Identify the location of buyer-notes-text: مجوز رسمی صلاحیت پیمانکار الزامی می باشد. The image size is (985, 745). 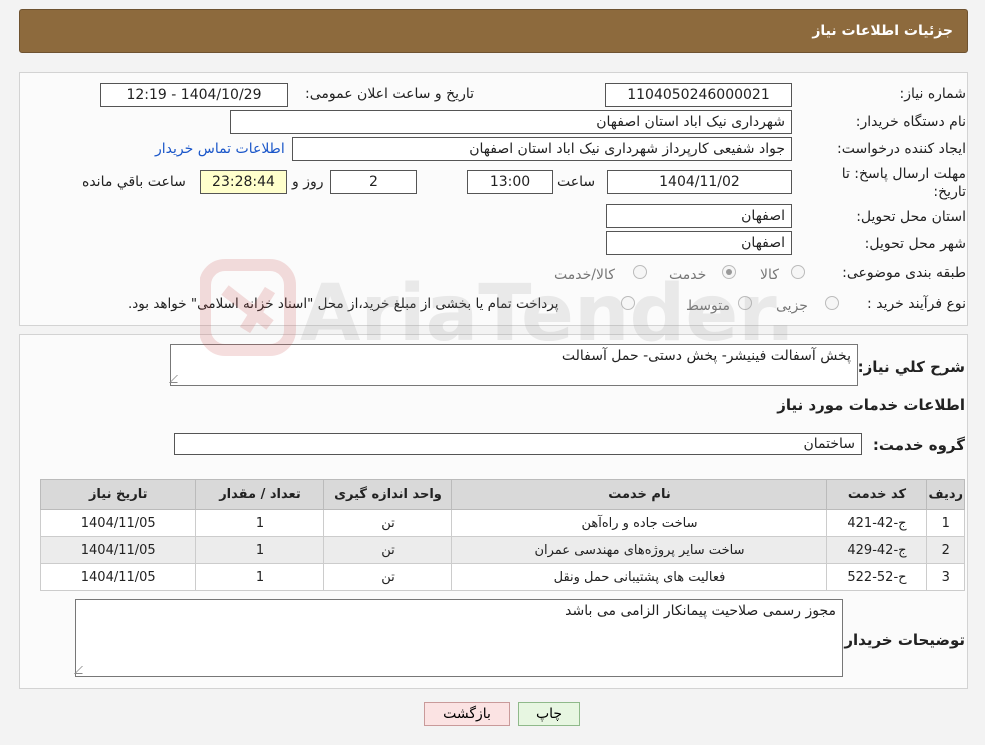
(700, 611).